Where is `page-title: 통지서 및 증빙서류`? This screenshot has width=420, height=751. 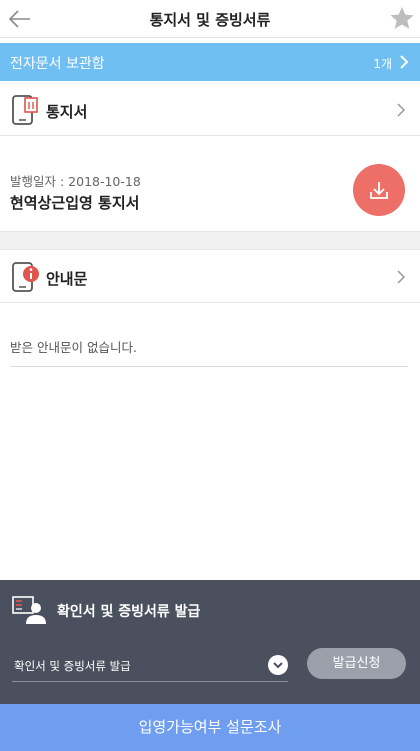
page-title: 통지서 및 증빙서류 is located at coordinates (210, 20).